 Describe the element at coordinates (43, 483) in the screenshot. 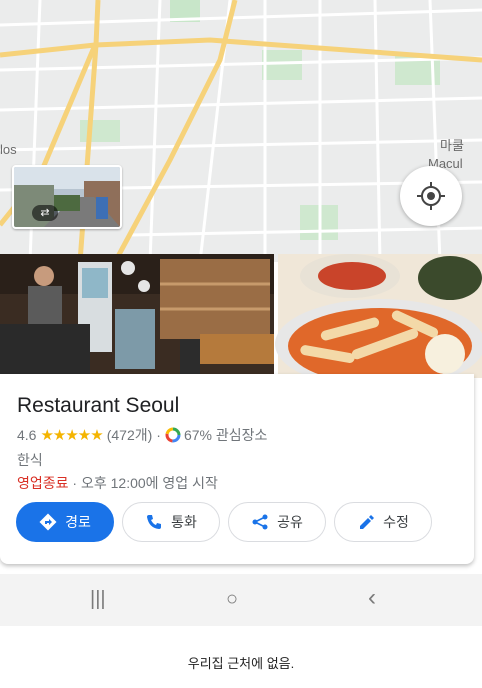

I see `open-status: 영업종료` at that location.